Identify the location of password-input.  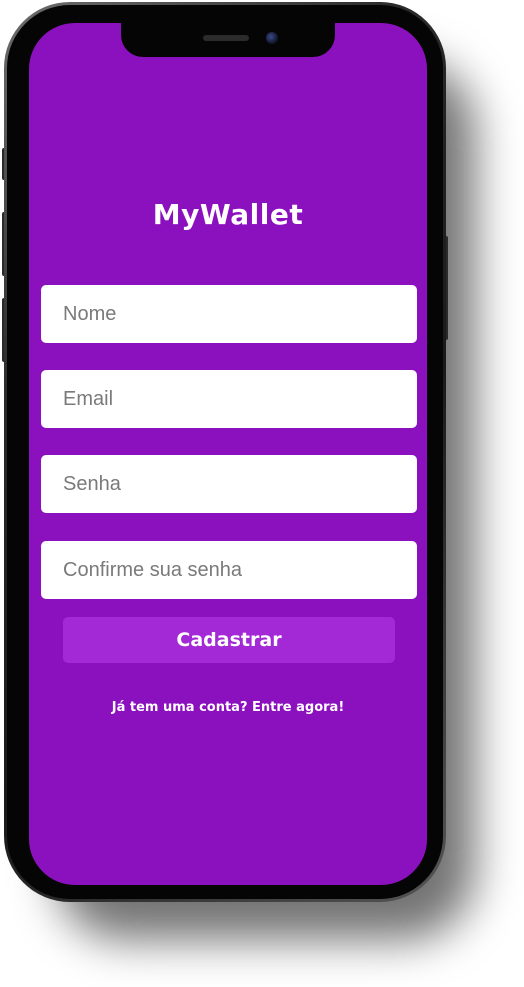
(229, 484).